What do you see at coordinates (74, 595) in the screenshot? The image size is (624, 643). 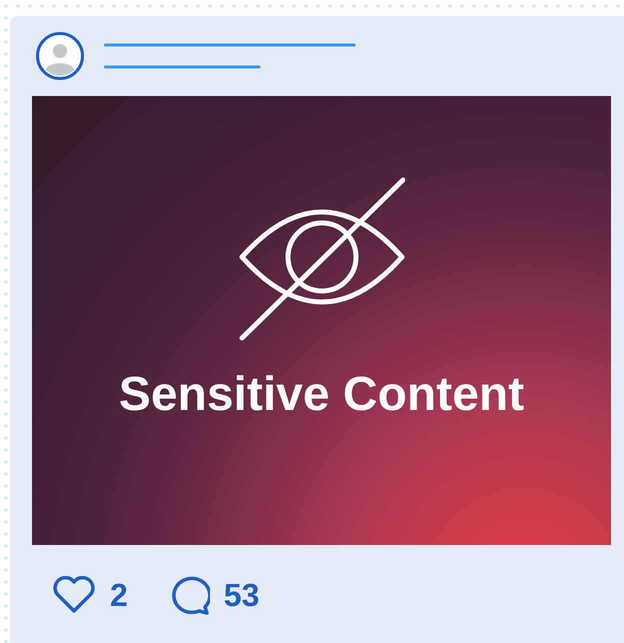 I see `heart-icon` at bounding box center [74, 595].